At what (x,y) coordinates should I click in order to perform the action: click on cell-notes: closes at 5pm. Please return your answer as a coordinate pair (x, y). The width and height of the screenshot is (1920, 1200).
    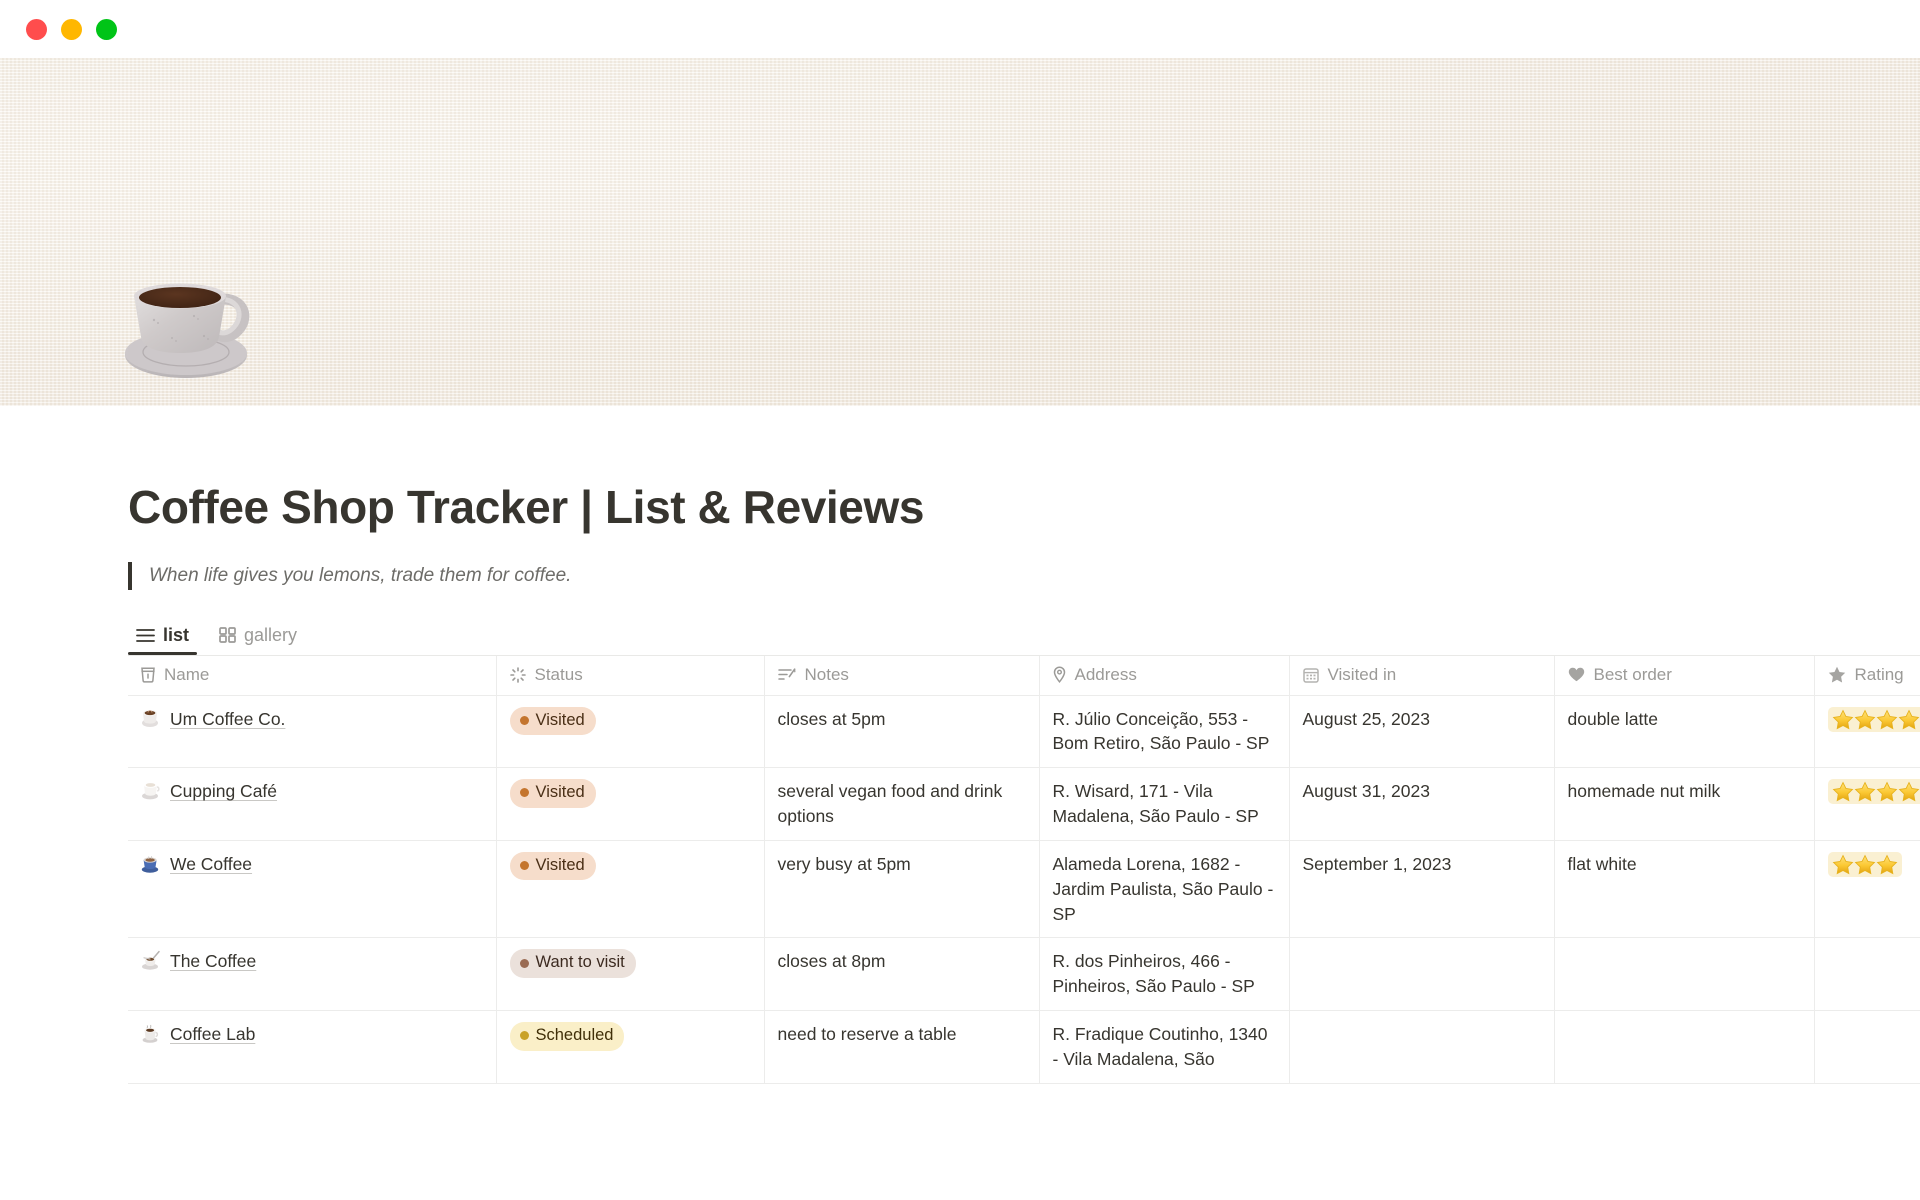
    Looking at the image, I should click on (902, 732).